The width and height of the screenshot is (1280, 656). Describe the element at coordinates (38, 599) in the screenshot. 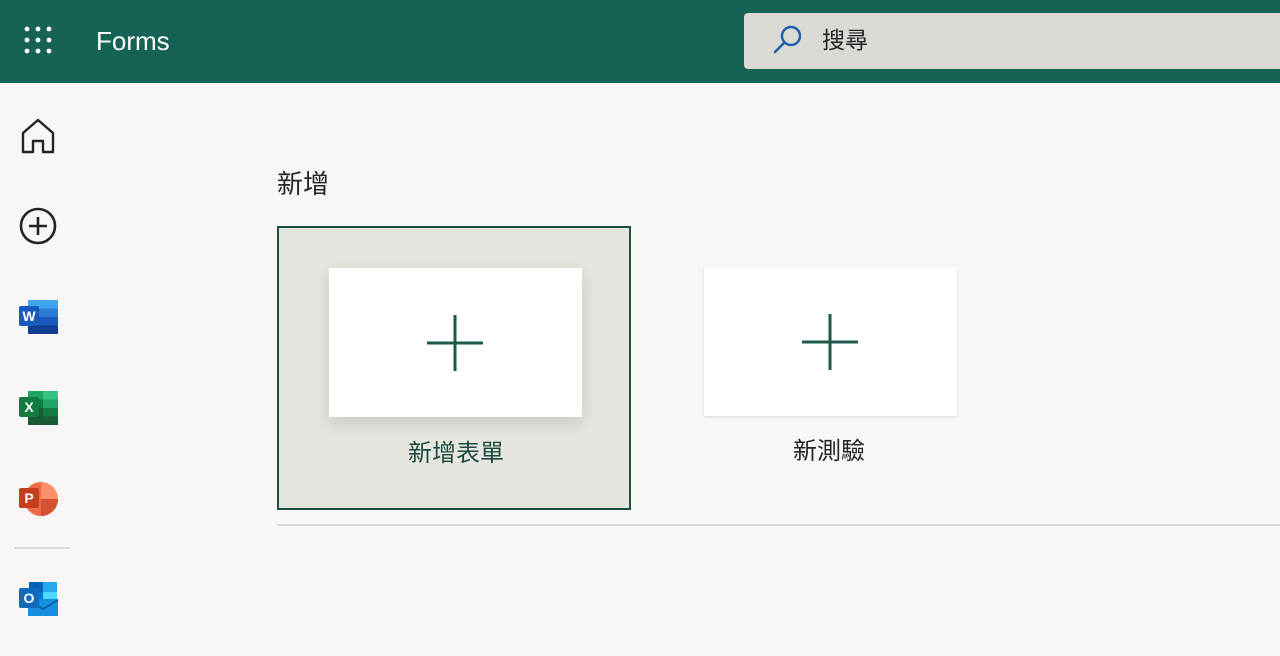

I see `outlook-icon: O` at that location.